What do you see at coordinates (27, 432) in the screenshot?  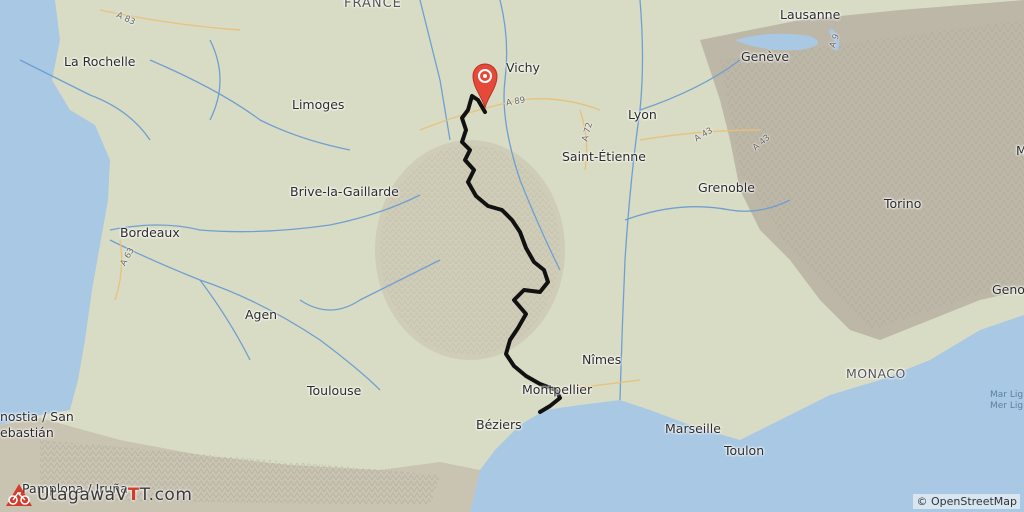 I see `city-label-sebastian: ebastián` at bounding box center [27, 432].